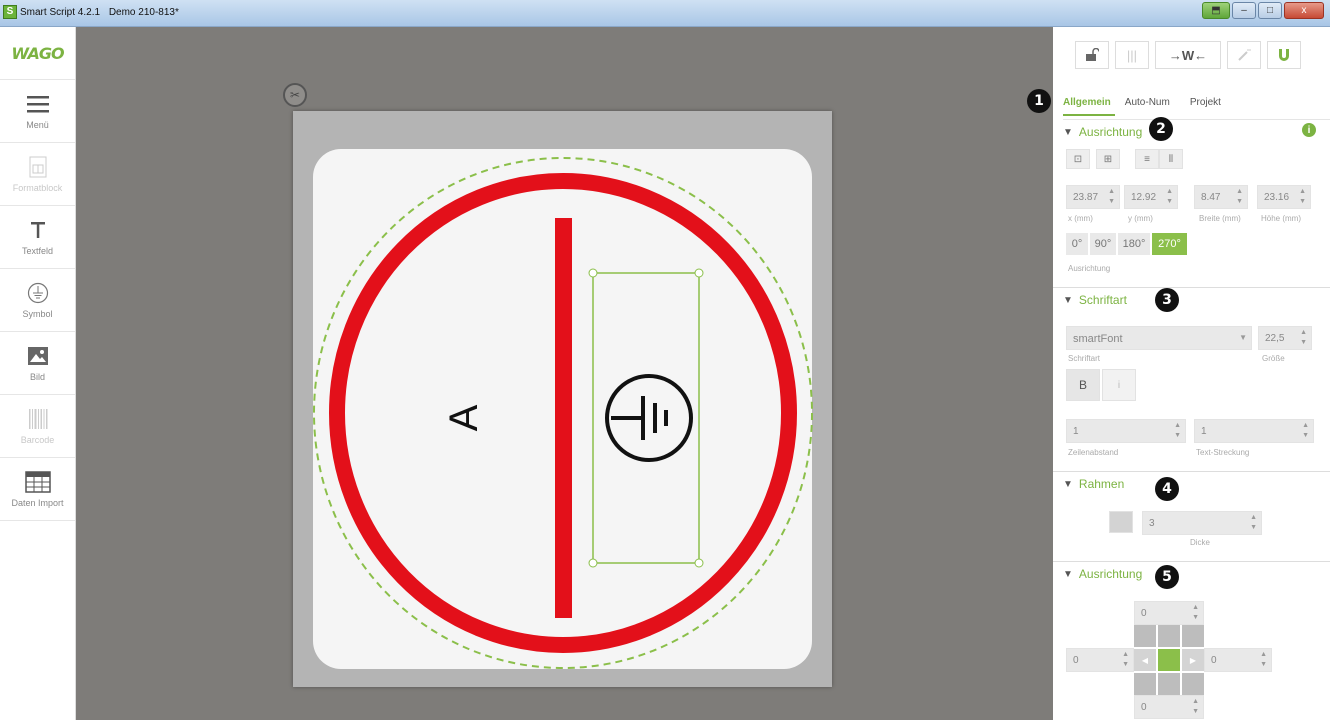 The image size is (1330, 720). What do you see at coordinates (1132, 55) in the screenshot?
I see `columns-button: |||` at bounding box center [1132, 55].